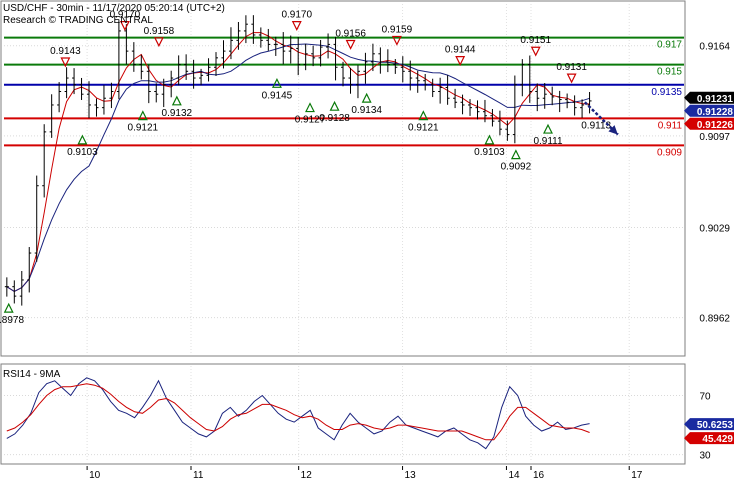 This screenshot has width=735, height=485. I want to click on price-tick-label: 0.9164, so click(714, 47).